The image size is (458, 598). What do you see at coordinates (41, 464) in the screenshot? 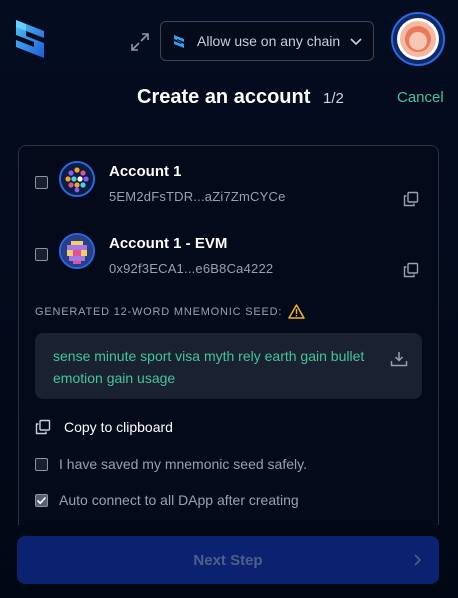
I see `saved-seed-checkbox` at bounding box center [41, 464].